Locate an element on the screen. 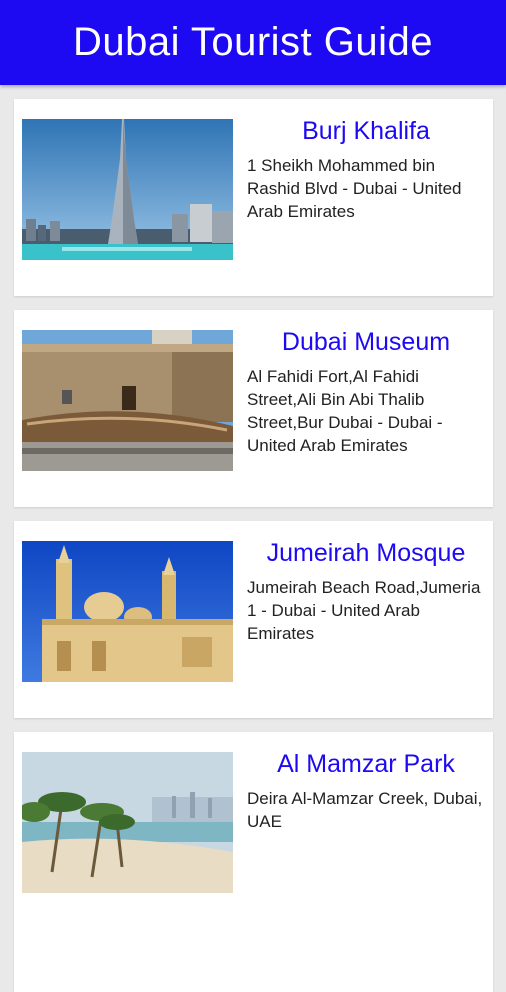 Image resolution: width=506 pixels, height=992 pixels. place-title: Dubai Museum is located at coordinates (366, 342).